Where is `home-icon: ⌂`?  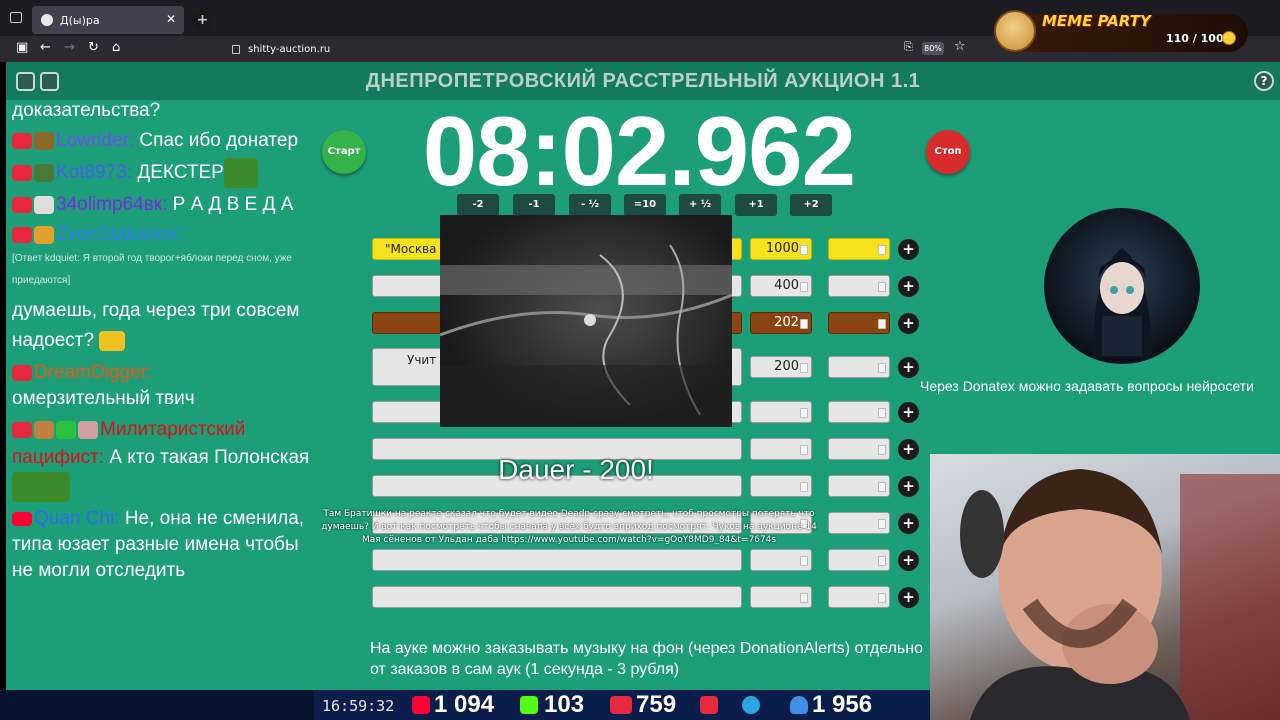 home-icon: ⌂ is located at coordinates (116, 47).